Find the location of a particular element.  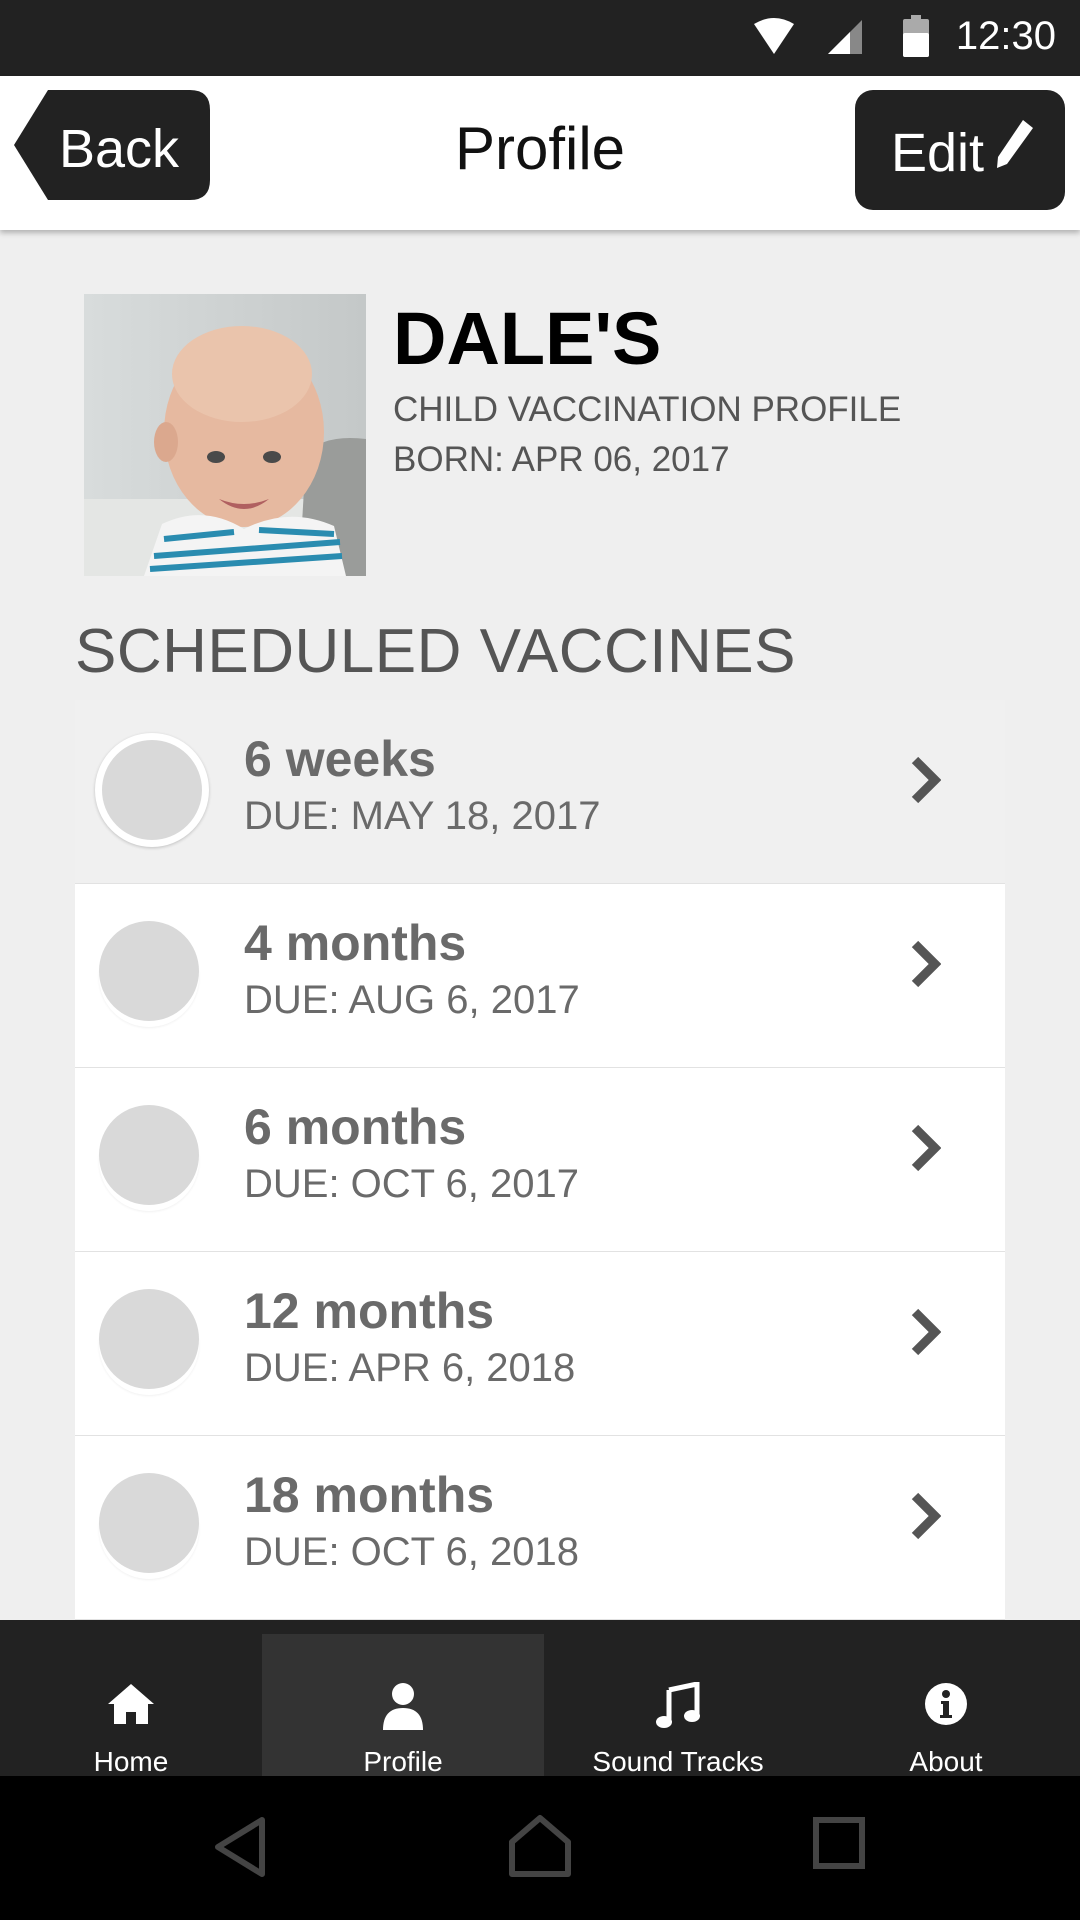

vaccine-age: 6 weeks is located at coordinates (340, 759).